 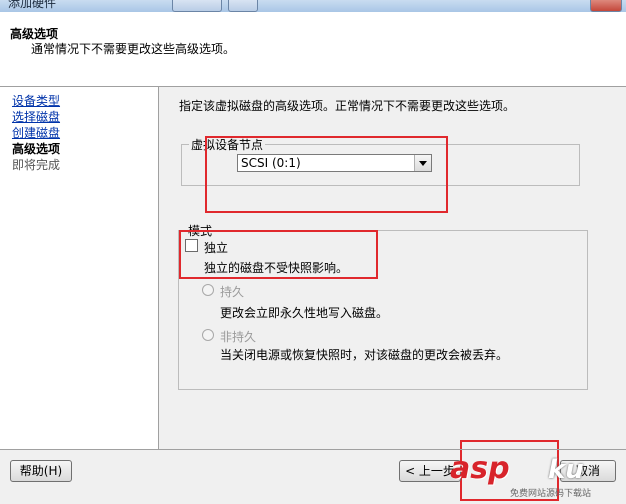 What do you see at coordinates (606, 6) in the screenshot?
I see `close-icon` at bounding box center [606, 6].